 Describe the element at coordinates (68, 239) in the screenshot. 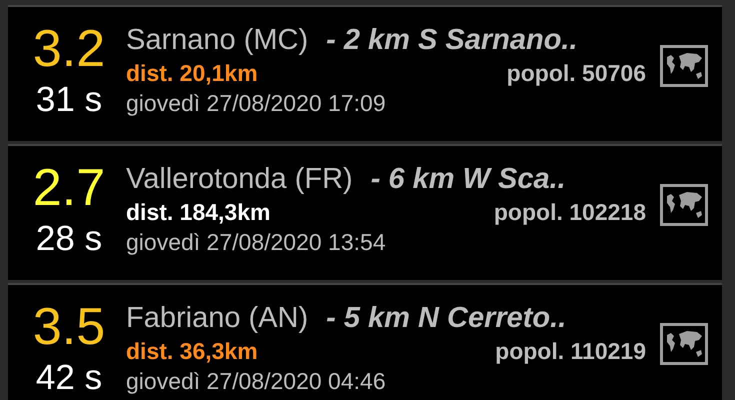

I see `elapsed-time: 28 s` at that location.